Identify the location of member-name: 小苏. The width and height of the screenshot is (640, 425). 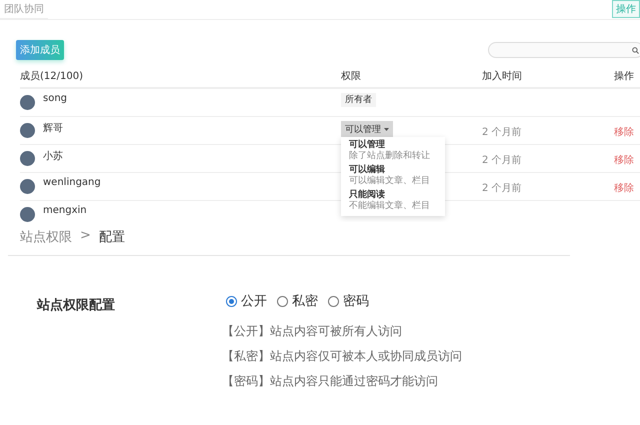
(53, 156).